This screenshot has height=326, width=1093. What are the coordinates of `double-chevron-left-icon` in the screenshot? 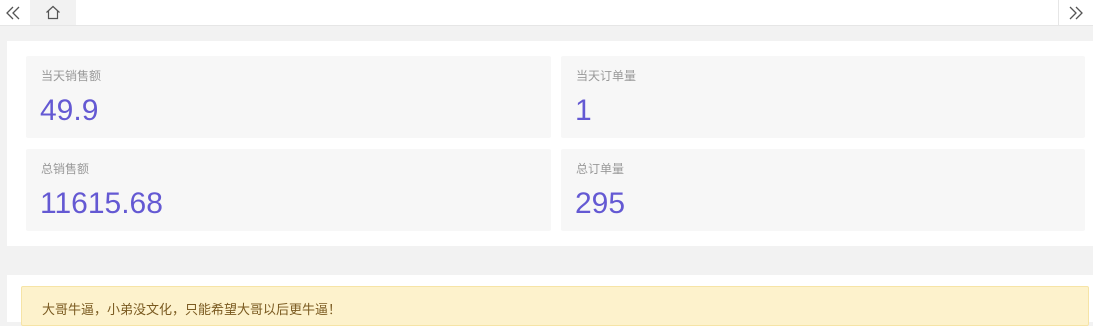 It's located at (13, 12).